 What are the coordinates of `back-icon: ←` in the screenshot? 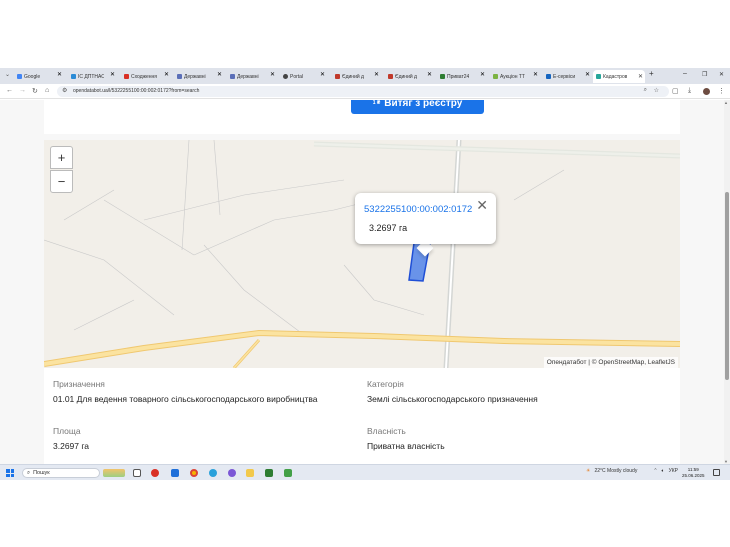 It's located at (9, 90).